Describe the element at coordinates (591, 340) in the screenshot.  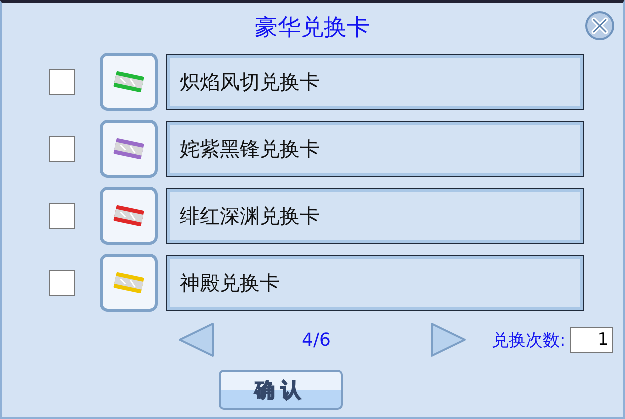
I see `count-field: 1` at that location.